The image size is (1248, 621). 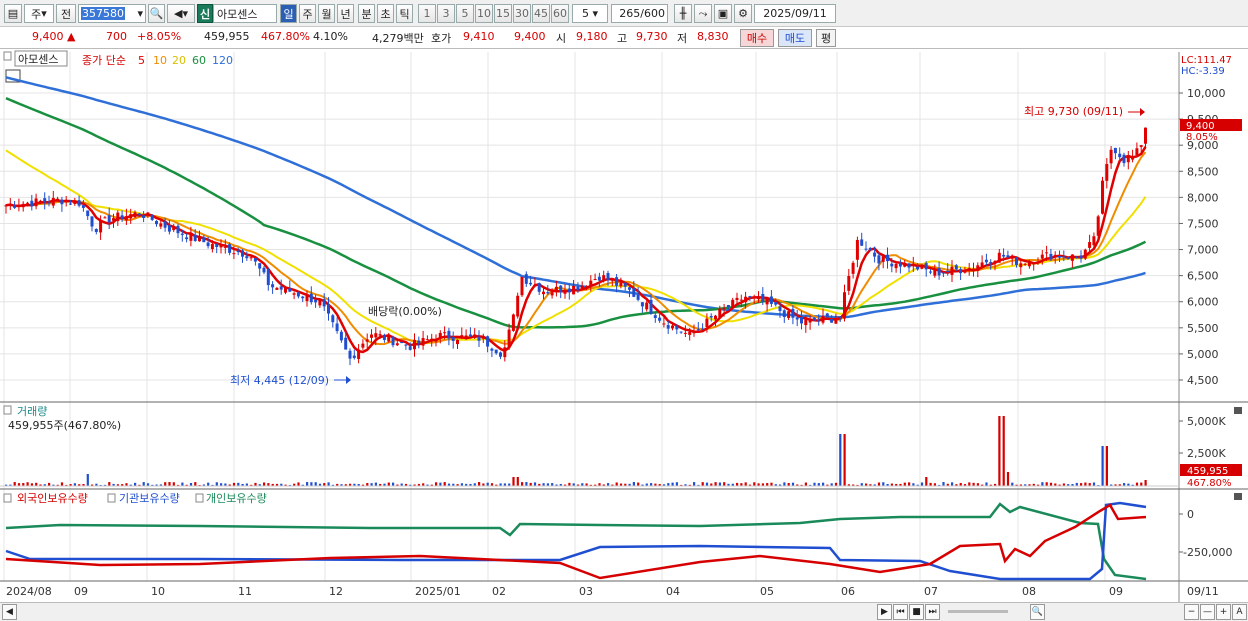 What do you see at coordinates (39, 13) in the screenshot?
I see `market-type-select: 주 ▾` at bounding box center [39, 13].